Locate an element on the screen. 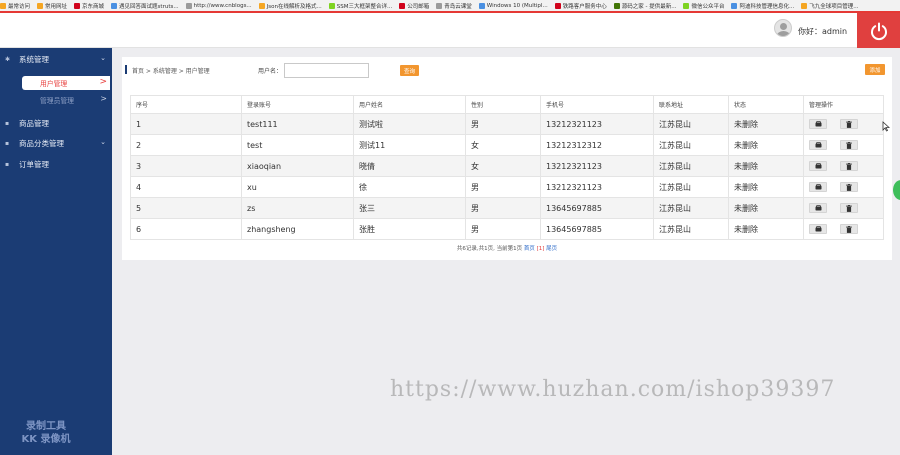 Image resolution: width=900 pixels, height=455 pixels. trash-icon is located at coordinates (849, 145).